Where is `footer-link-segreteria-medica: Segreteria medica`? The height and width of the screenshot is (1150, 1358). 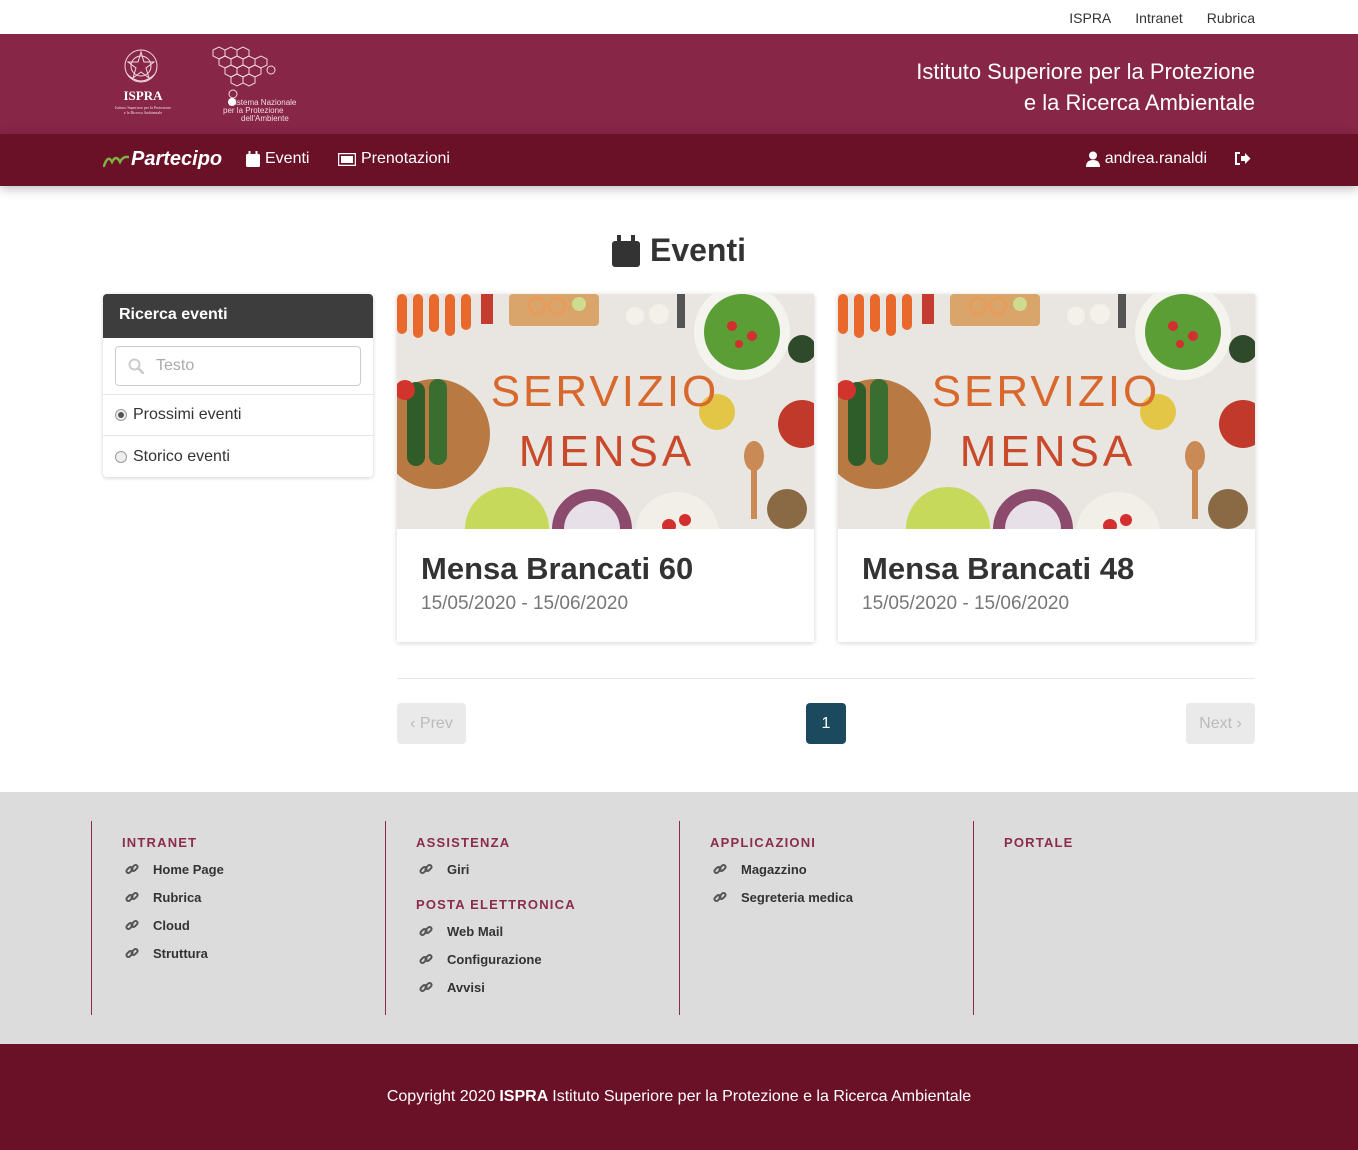 footer-link-segreteria-medica: Segreteria medica is located at coordinates (781, 897).